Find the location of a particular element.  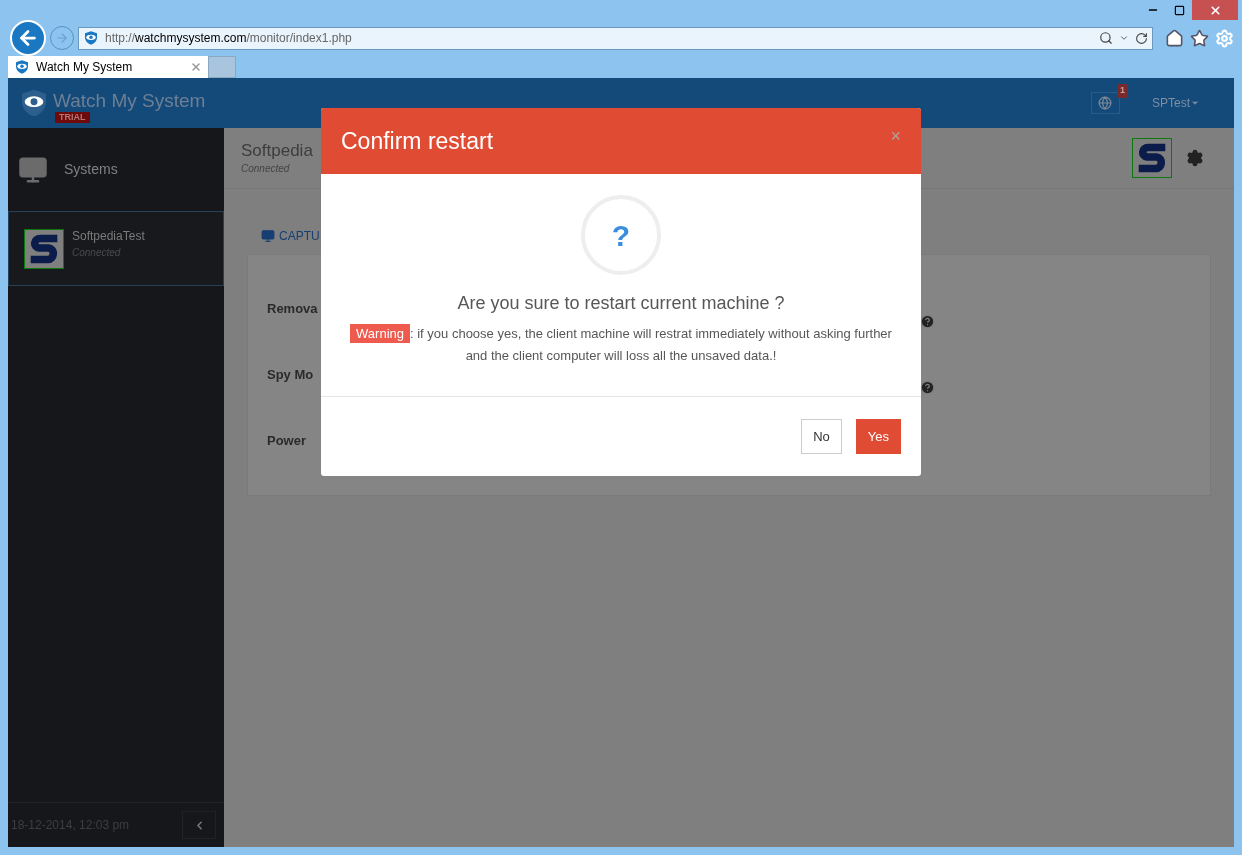

brand-title: Watch My System is located at coordinates (129, 100).